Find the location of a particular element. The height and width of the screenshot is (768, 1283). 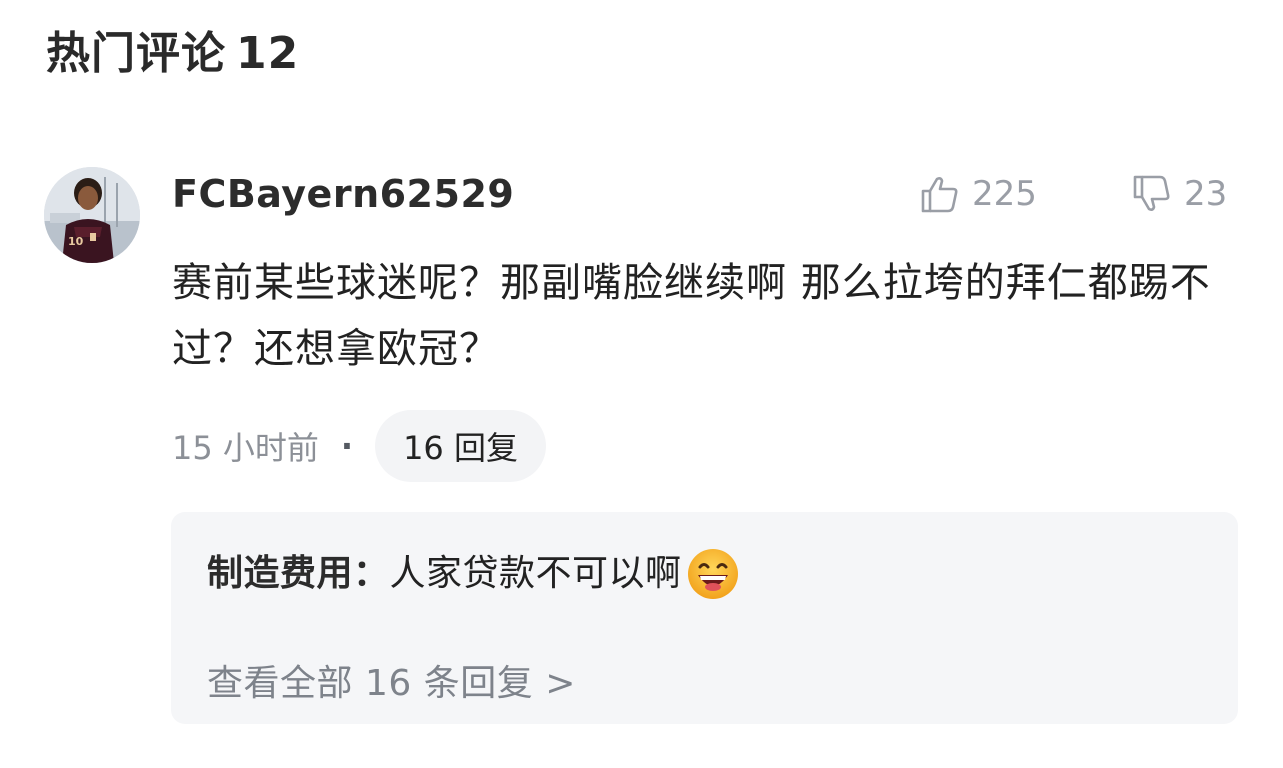

avatar-photo: 10 is located at coordinates (92, 215).